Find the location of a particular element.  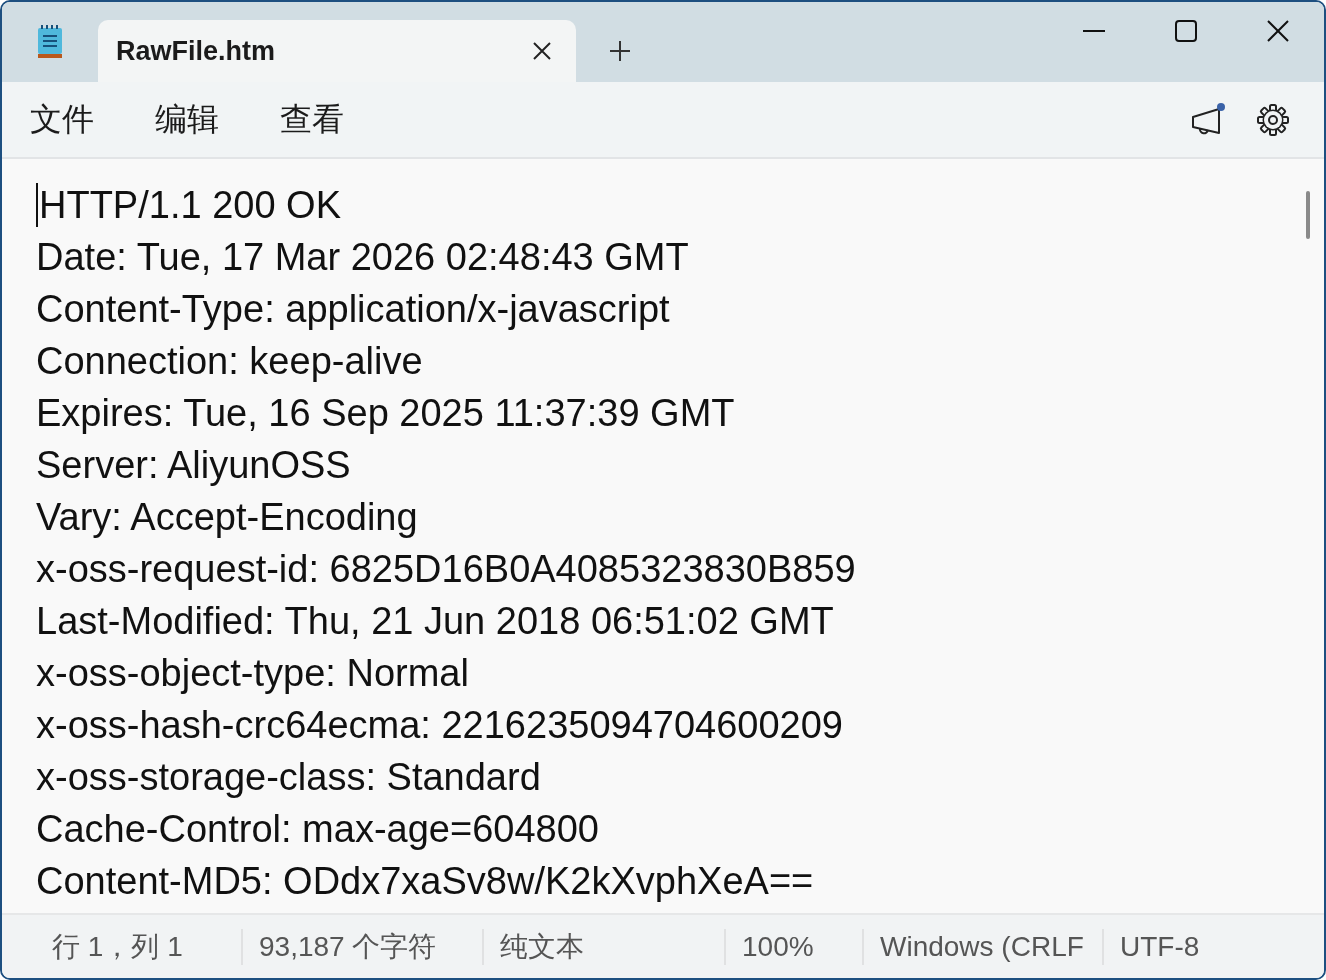

menu-item: 查看 is located at coordinates (312, 119).